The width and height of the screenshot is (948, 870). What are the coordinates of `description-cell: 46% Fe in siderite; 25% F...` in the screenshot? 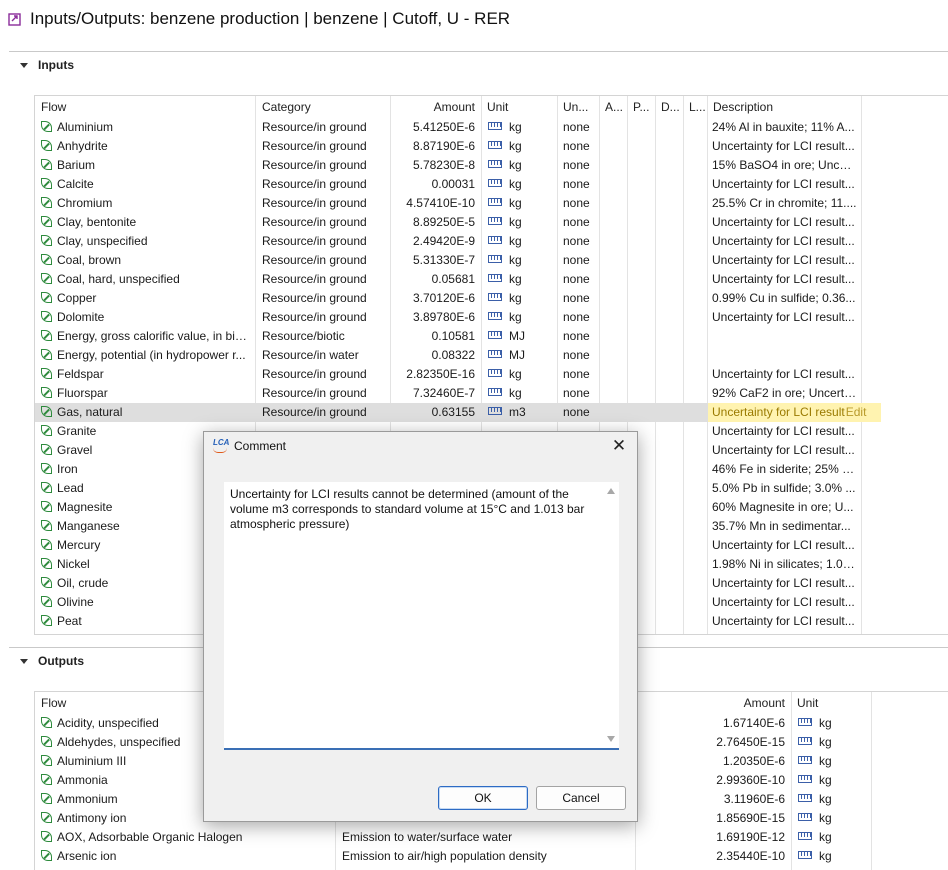 It's located at (784, 469).